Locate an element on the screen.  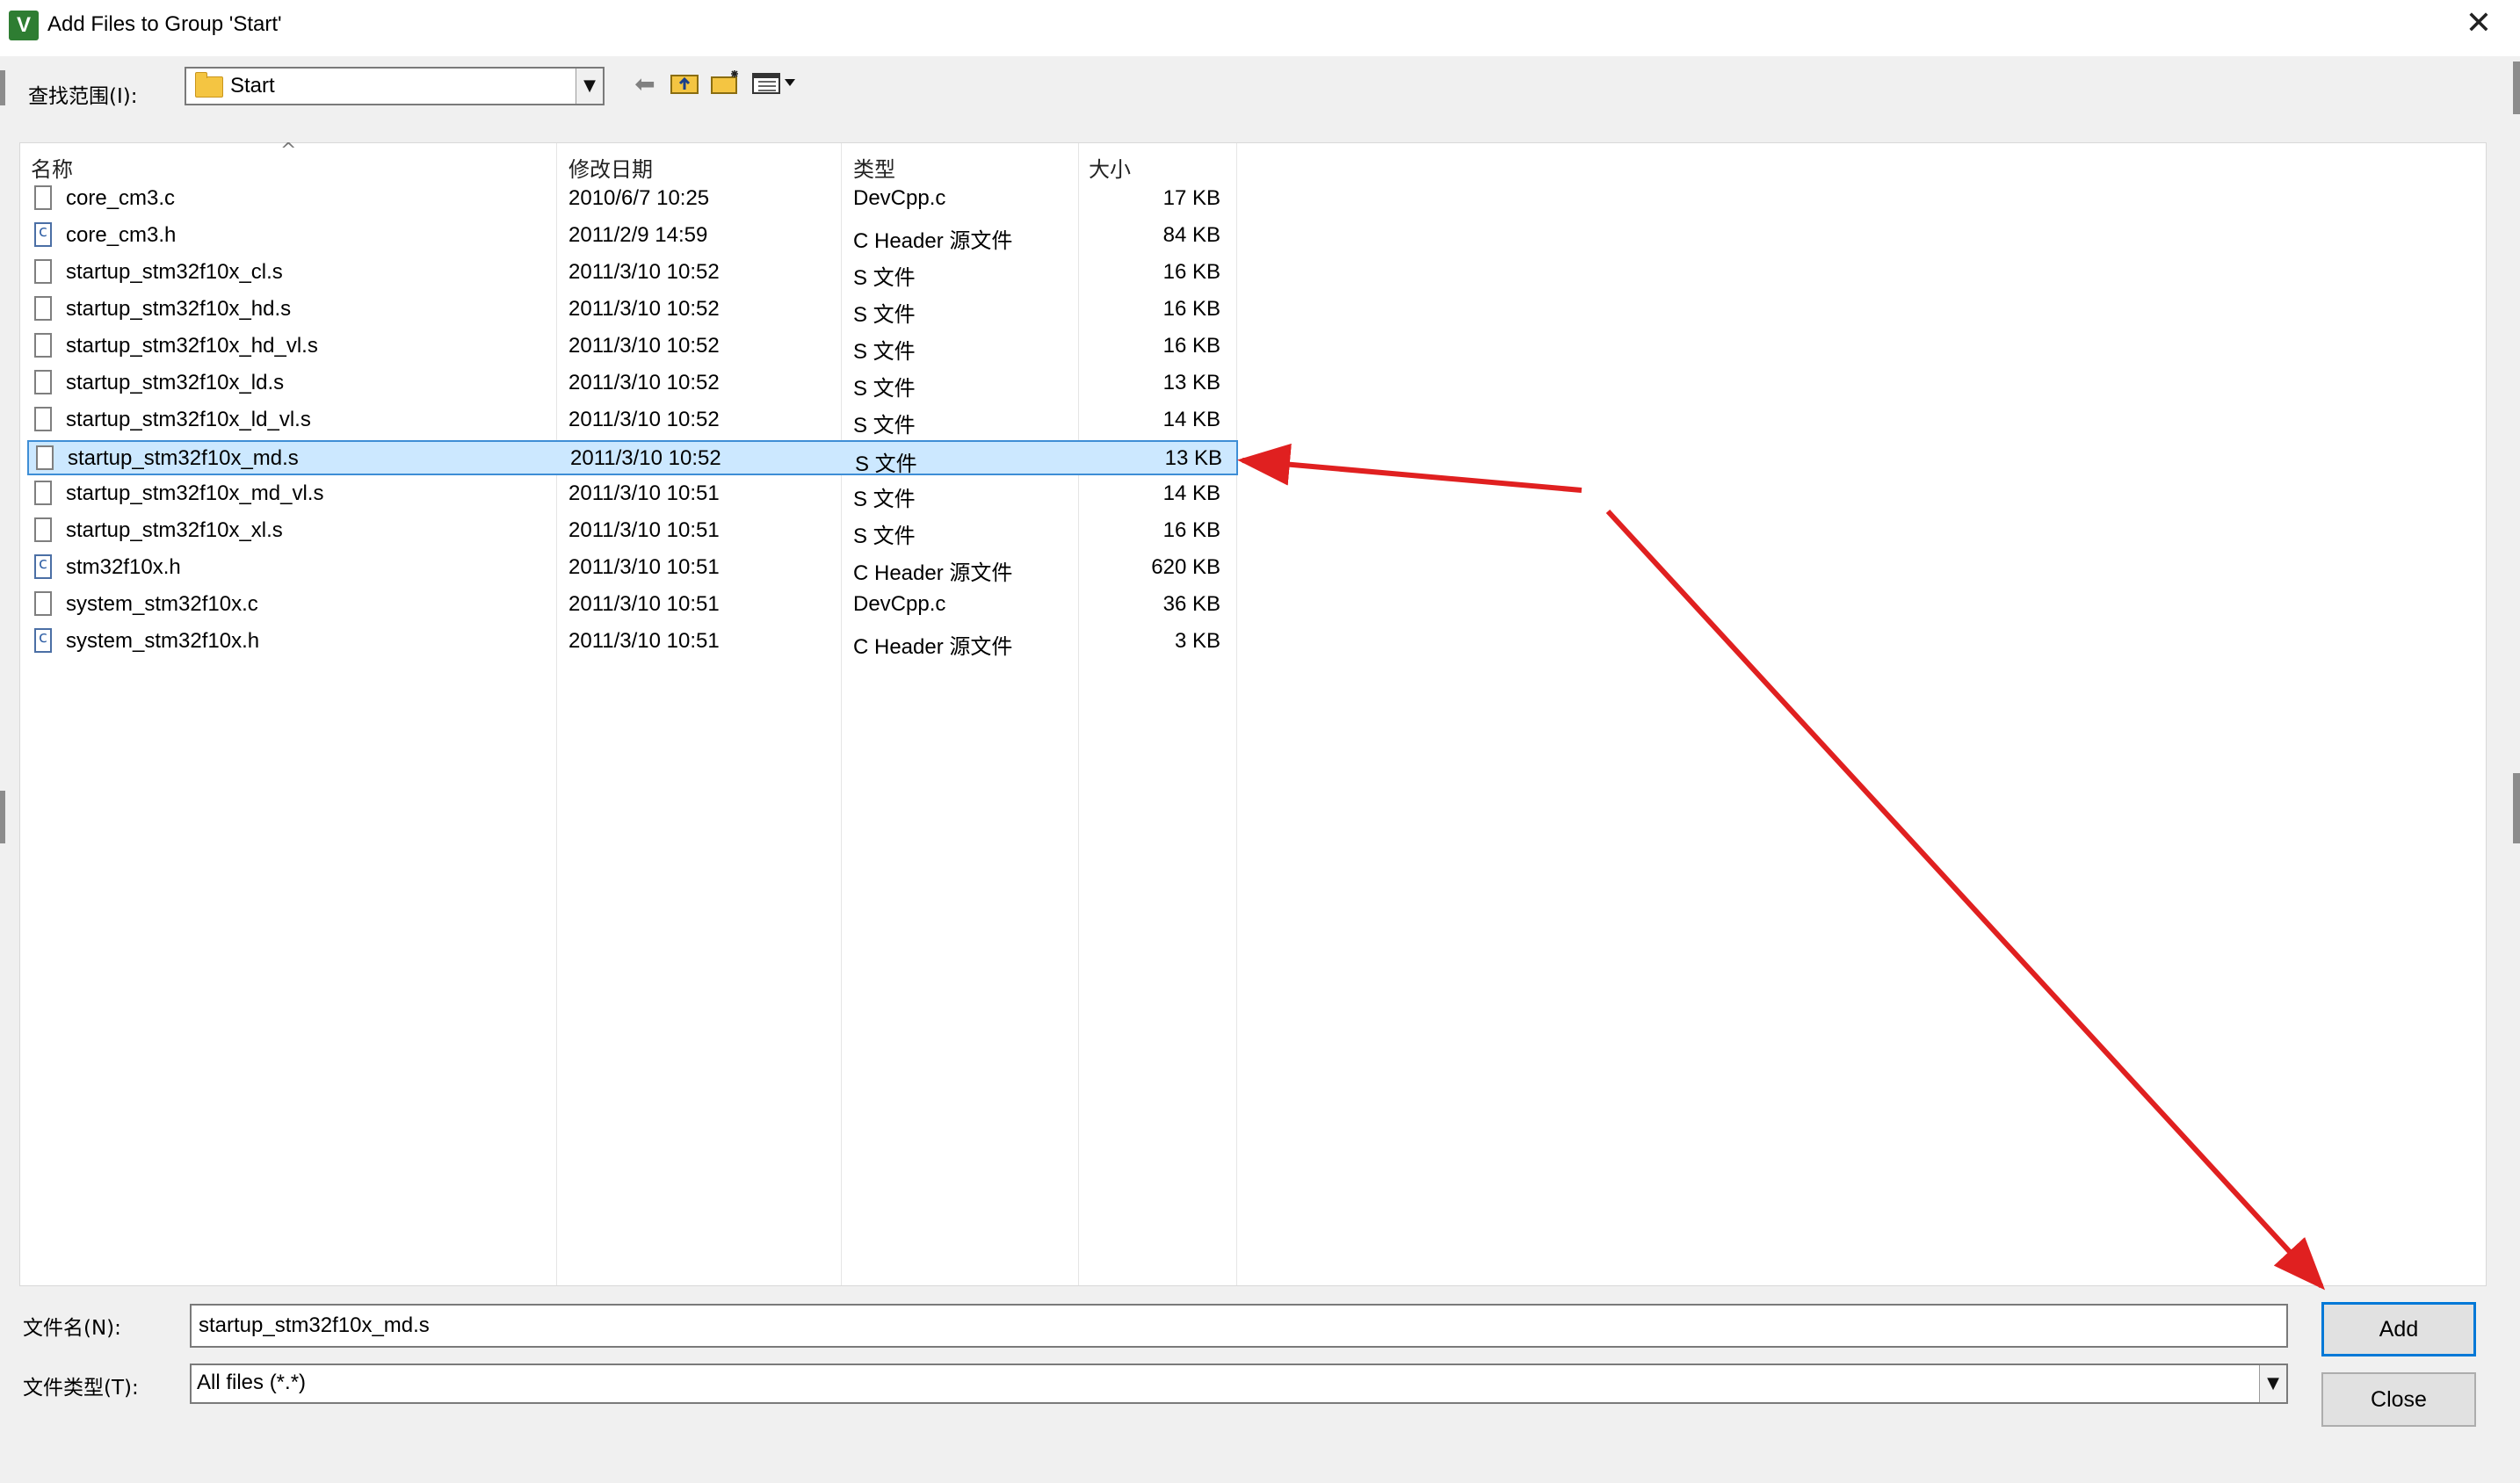
file-size: 84 KB is located at coordinates (1191, 235).